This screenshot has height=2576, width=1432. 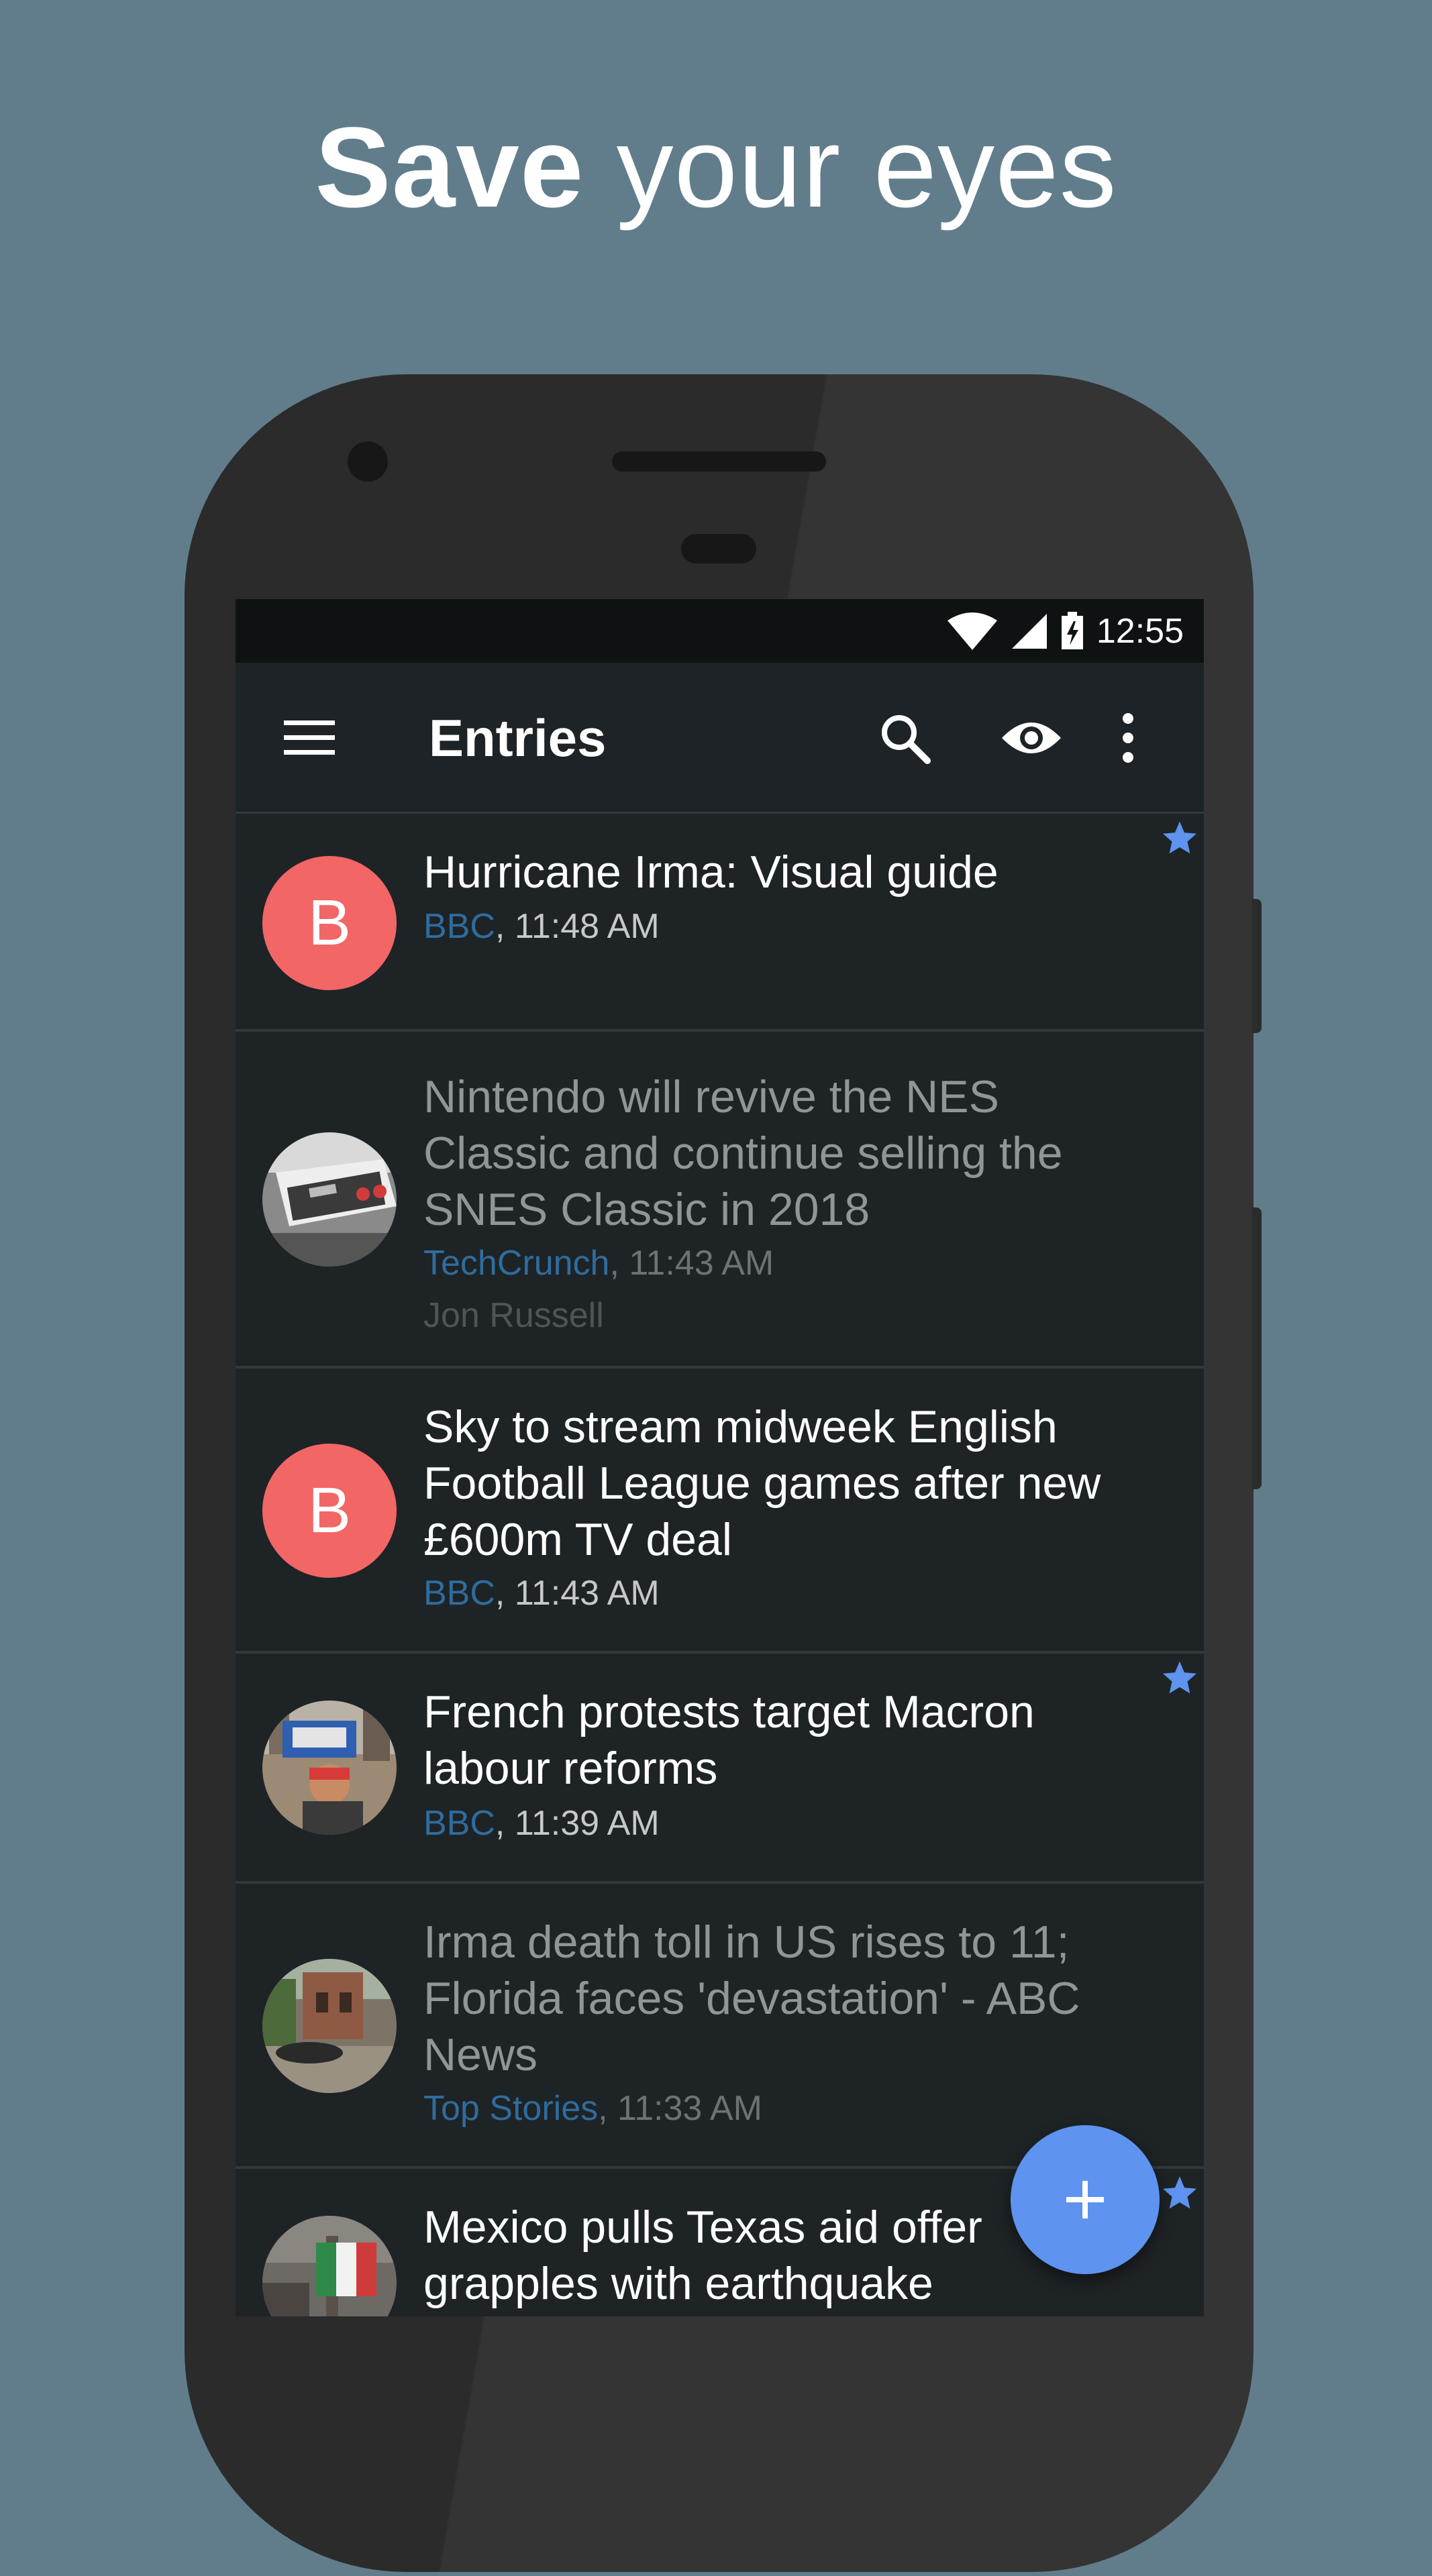 I want to click on entry-meta: BBC, 11:48 AM, so click(x=541, y=926).